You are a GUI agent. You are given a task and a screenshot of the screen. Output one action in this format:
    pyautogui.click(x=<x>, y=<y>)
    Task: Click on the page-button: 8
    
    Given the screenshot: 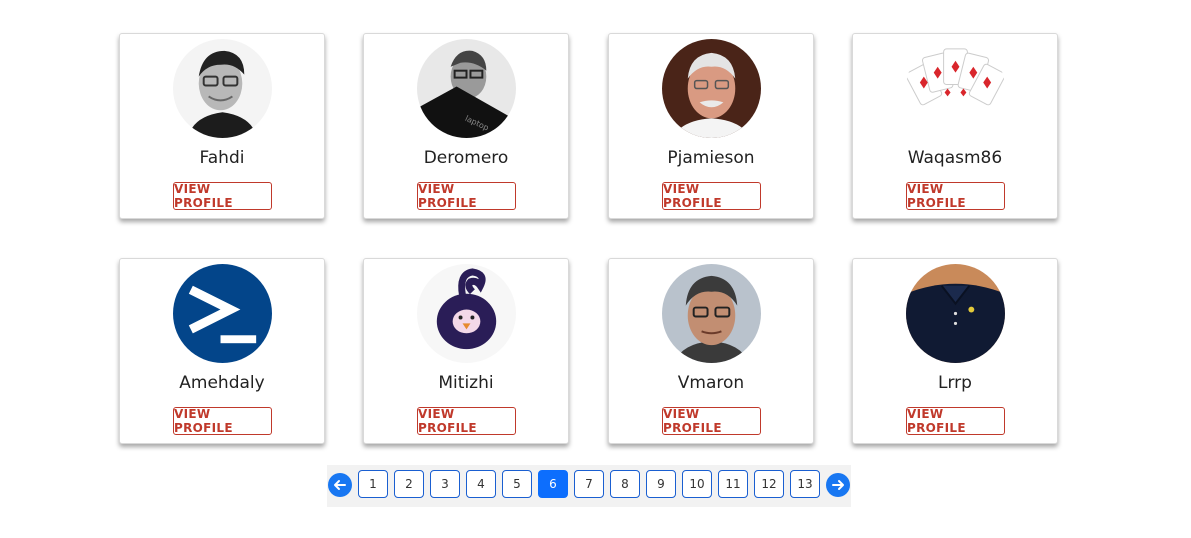 What is the action you would take?
    pyautogui.click(x=625, y=484)
    